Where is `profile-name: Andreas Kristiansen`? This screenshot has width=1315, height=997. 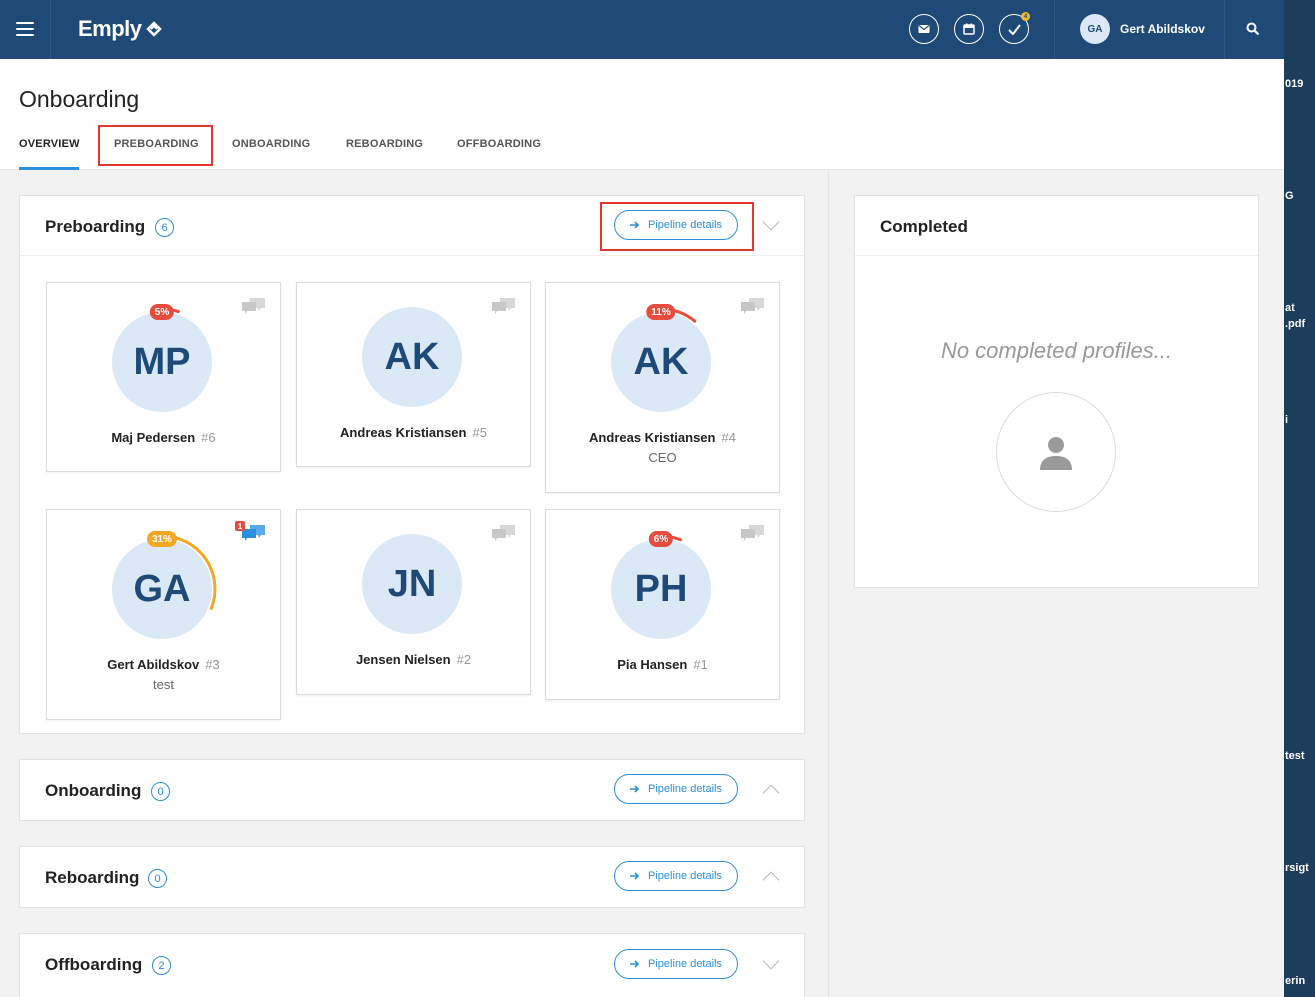
profile-name: Andreas Kristiansen is located at coordinates (403, 432).